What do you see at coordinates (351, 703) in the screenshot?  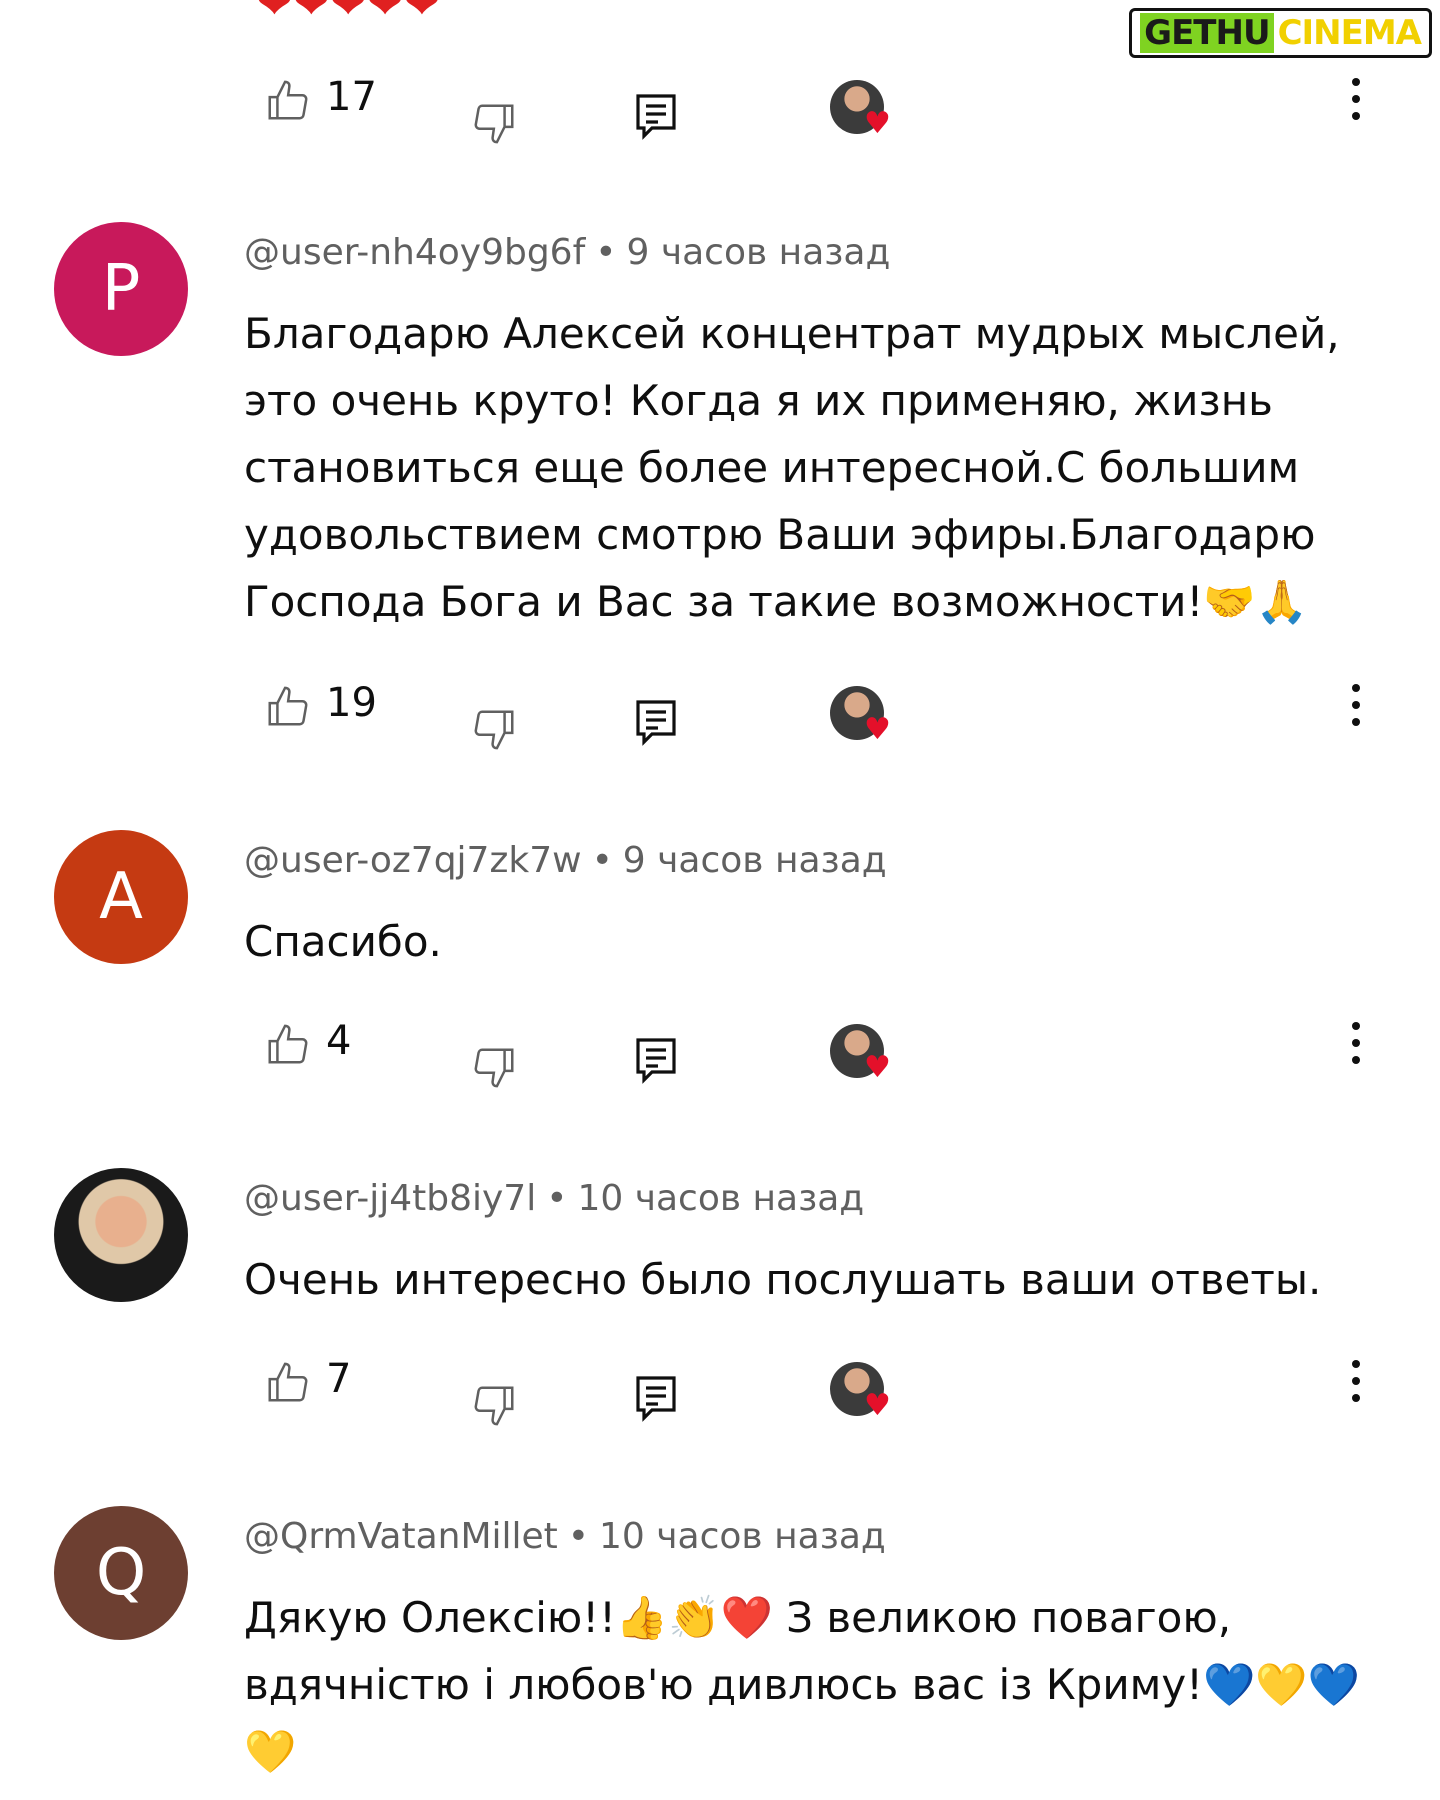 I see `like-count: 19` at bounding box center [351, 703].